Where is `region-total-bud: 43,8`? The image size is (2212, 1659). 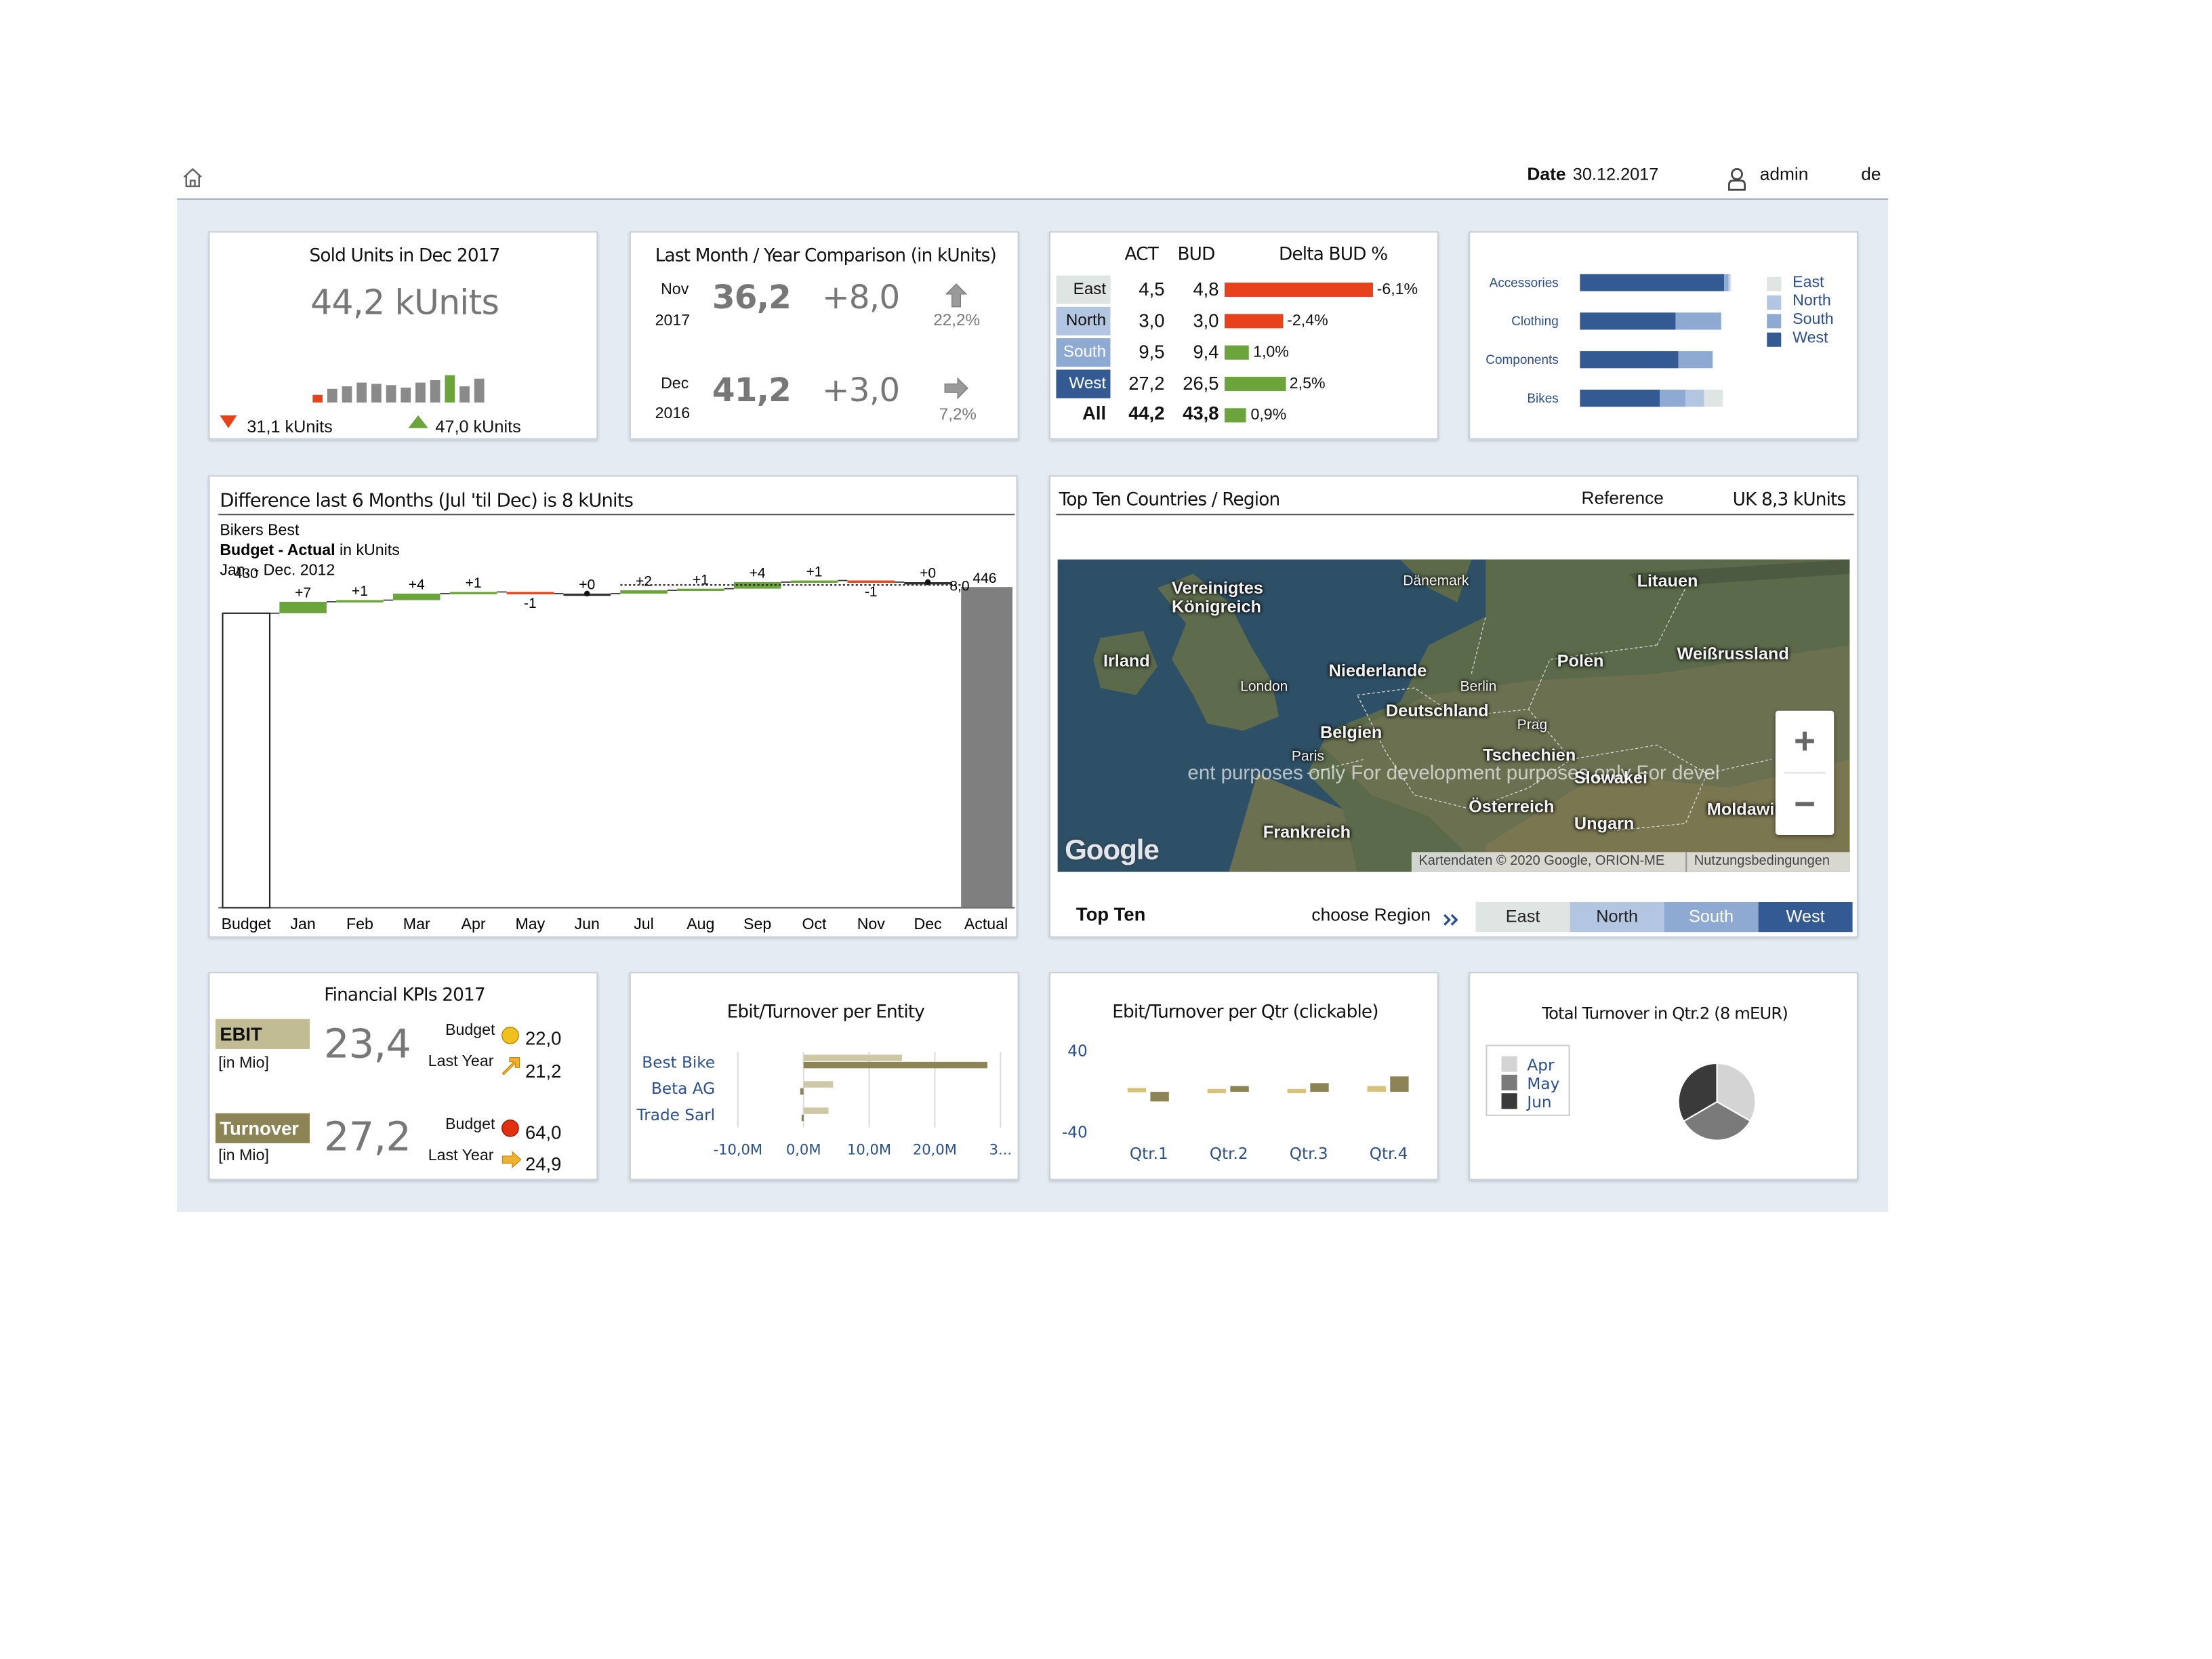
region-total-bud: 43,8 is located at coordinates (1201, 413).